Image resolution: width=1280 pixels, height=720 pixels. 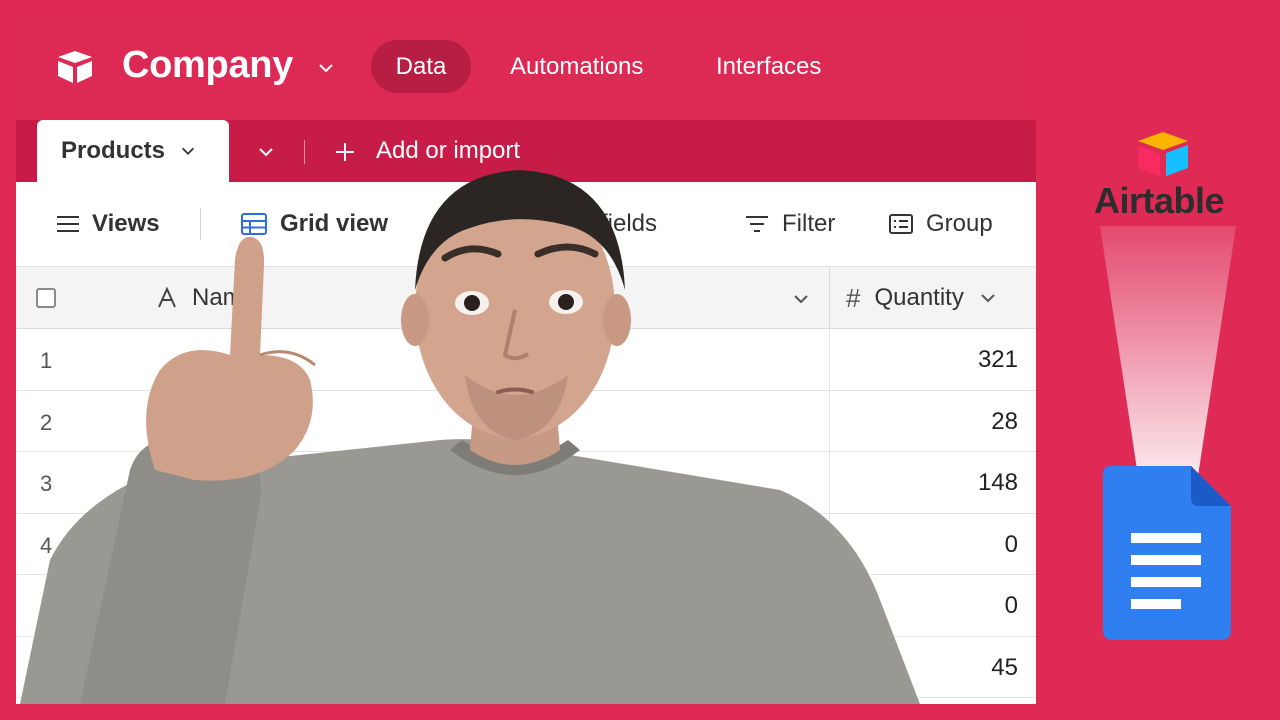 I want to click on airtable-wordmark: Airtable, so click(x=1159, y=200).